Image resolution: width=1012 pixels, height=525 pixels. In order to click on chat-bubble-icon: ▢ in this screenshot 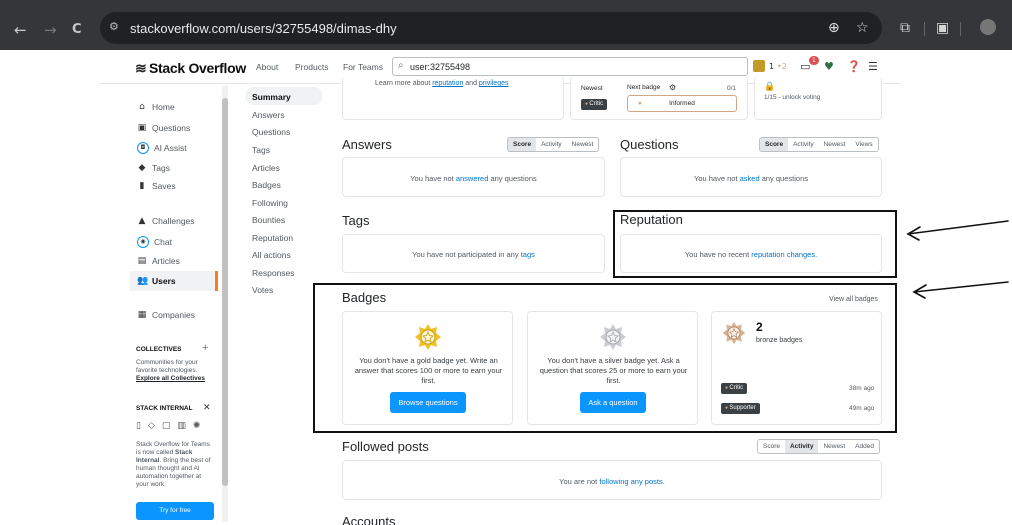, I will do `click(166, 426)`.